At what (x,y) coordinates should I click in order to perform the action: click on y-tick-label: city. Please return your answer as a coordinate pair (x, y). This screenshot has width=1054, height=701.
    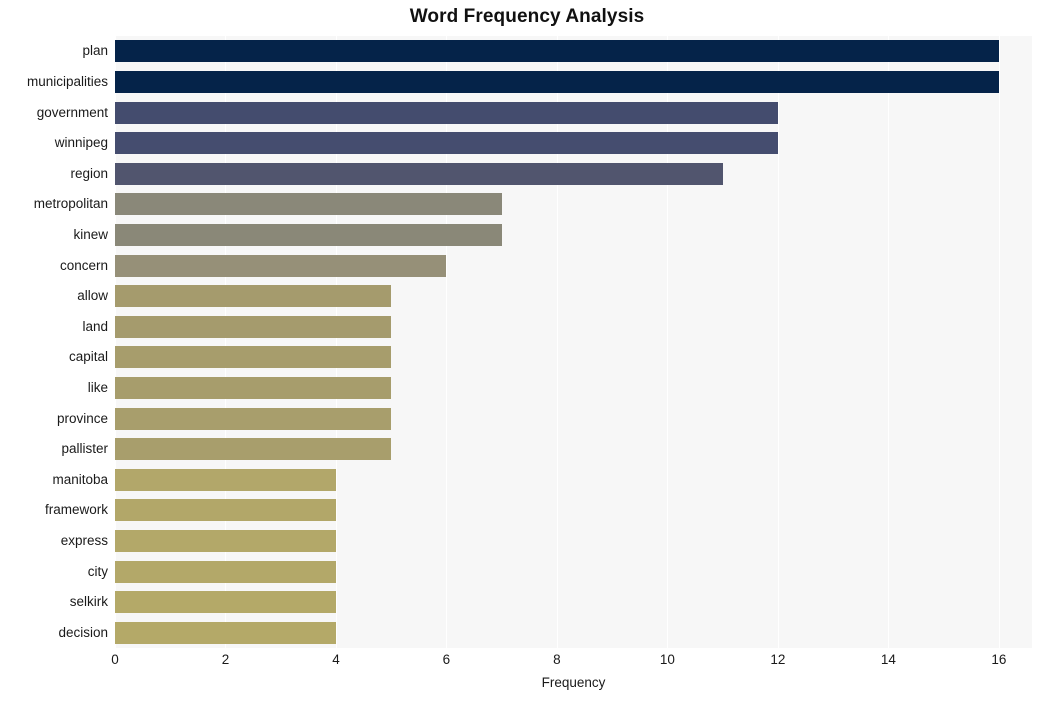
    Looking at the image, I should click on (97, 571).